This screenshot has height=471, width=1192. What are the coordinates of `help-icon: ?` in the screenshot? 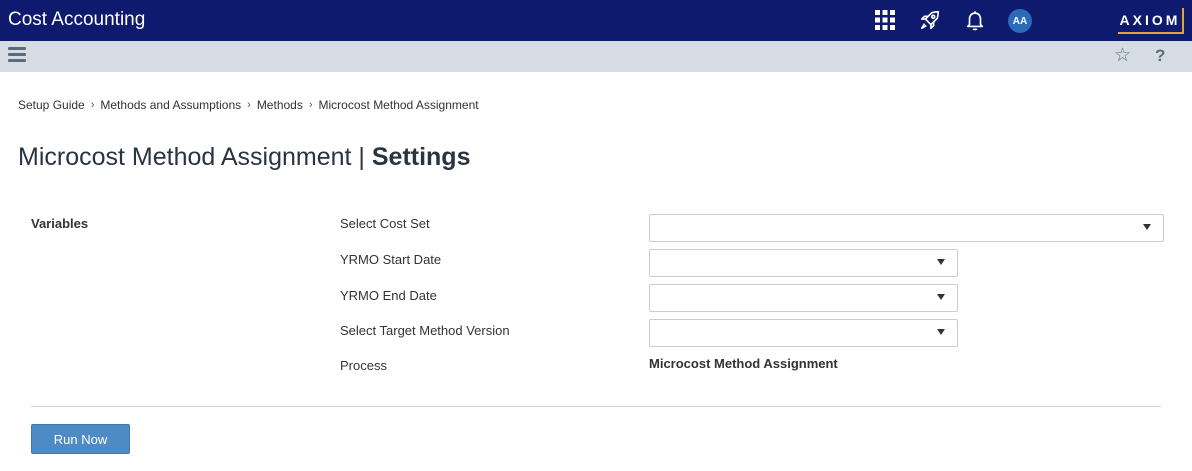 It's located at (1160, 56).